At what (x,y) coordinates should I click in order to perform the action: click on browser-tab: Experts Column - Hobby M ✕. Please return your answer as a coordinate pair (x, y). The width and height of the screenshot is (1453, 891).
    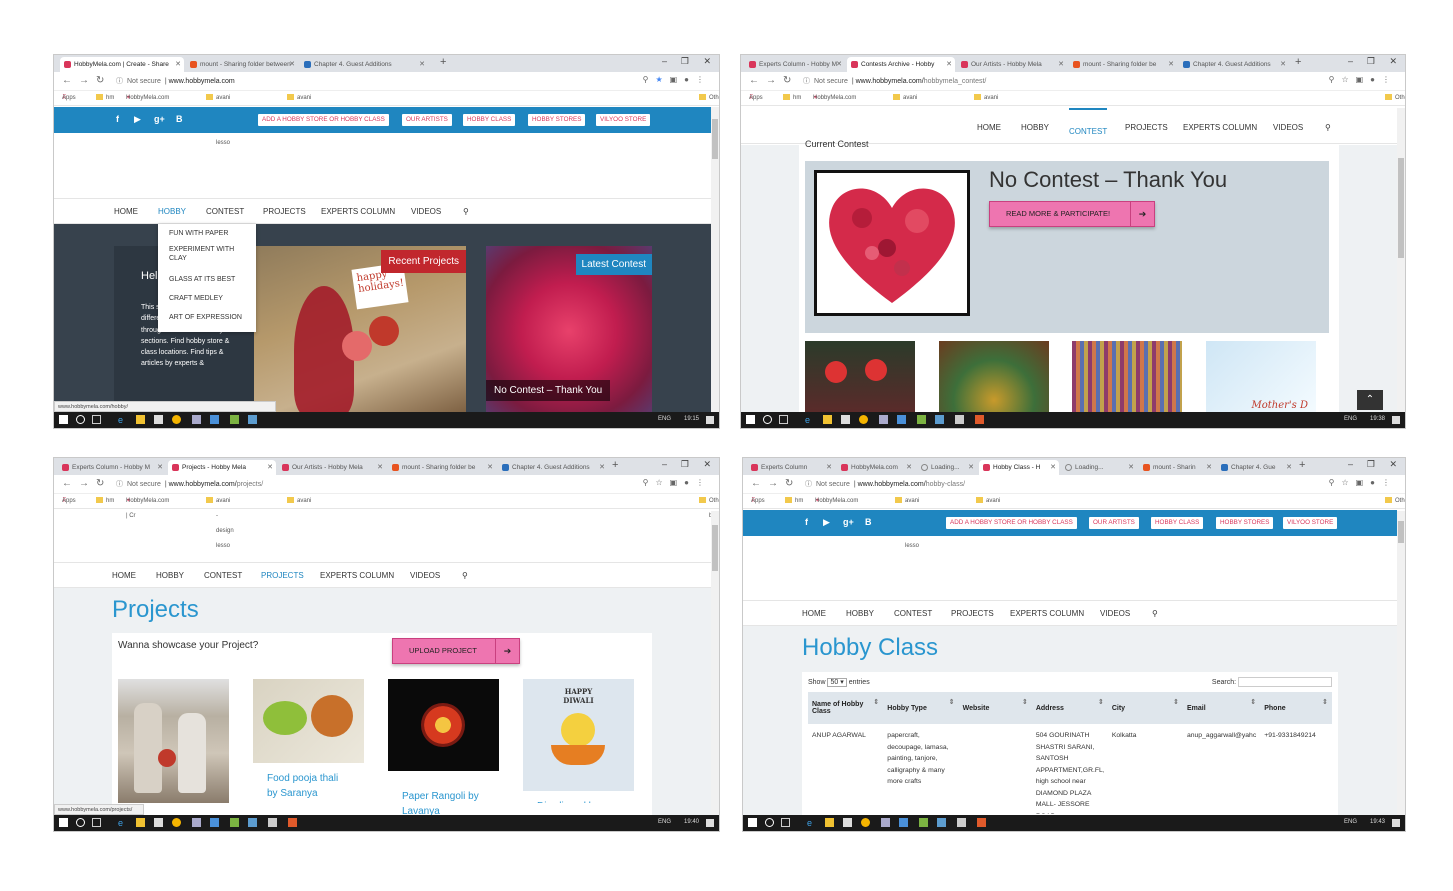
    Looking at the image, I should click on (795, 64).